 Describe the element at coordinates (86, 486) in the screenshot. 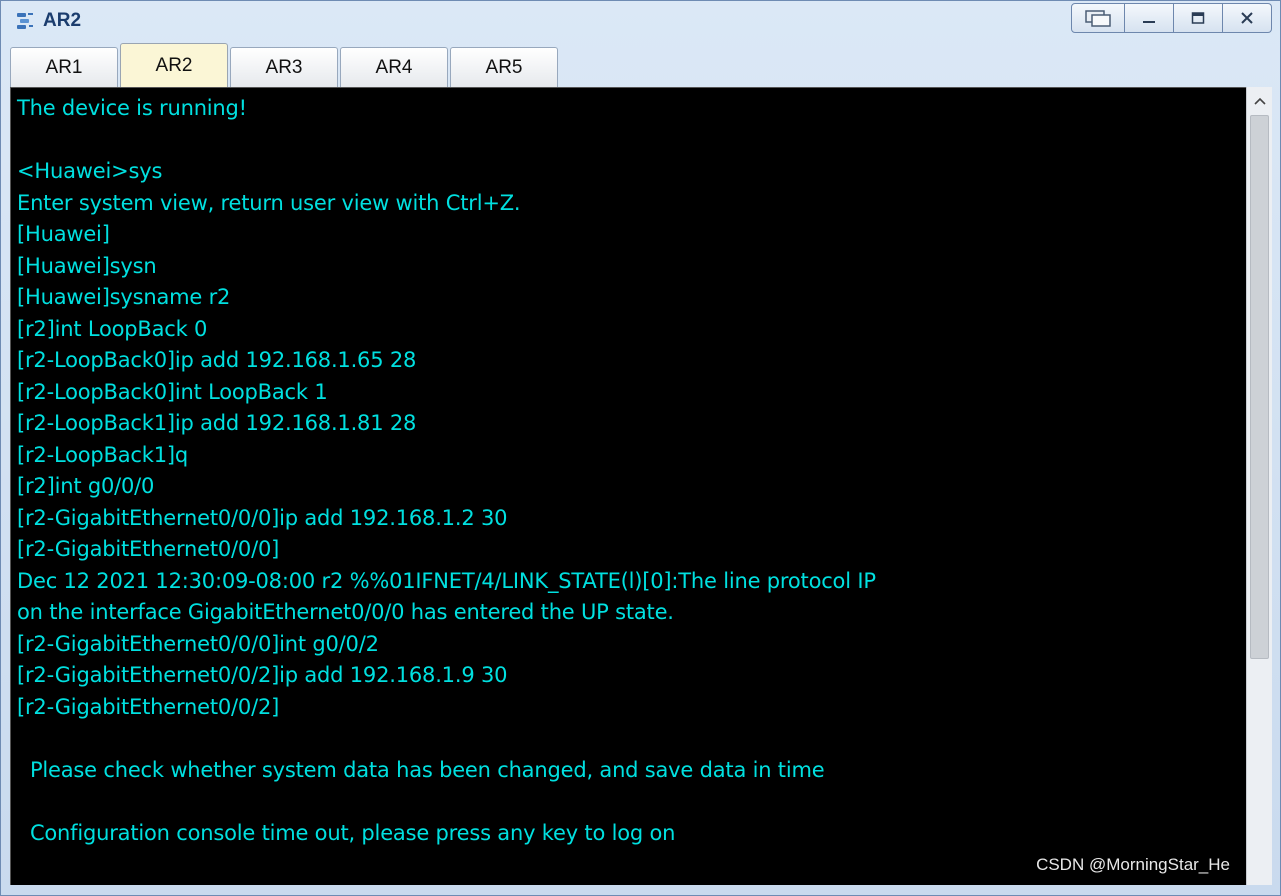

I see `terminal-line: [r2]int g0/0/0` at that location.